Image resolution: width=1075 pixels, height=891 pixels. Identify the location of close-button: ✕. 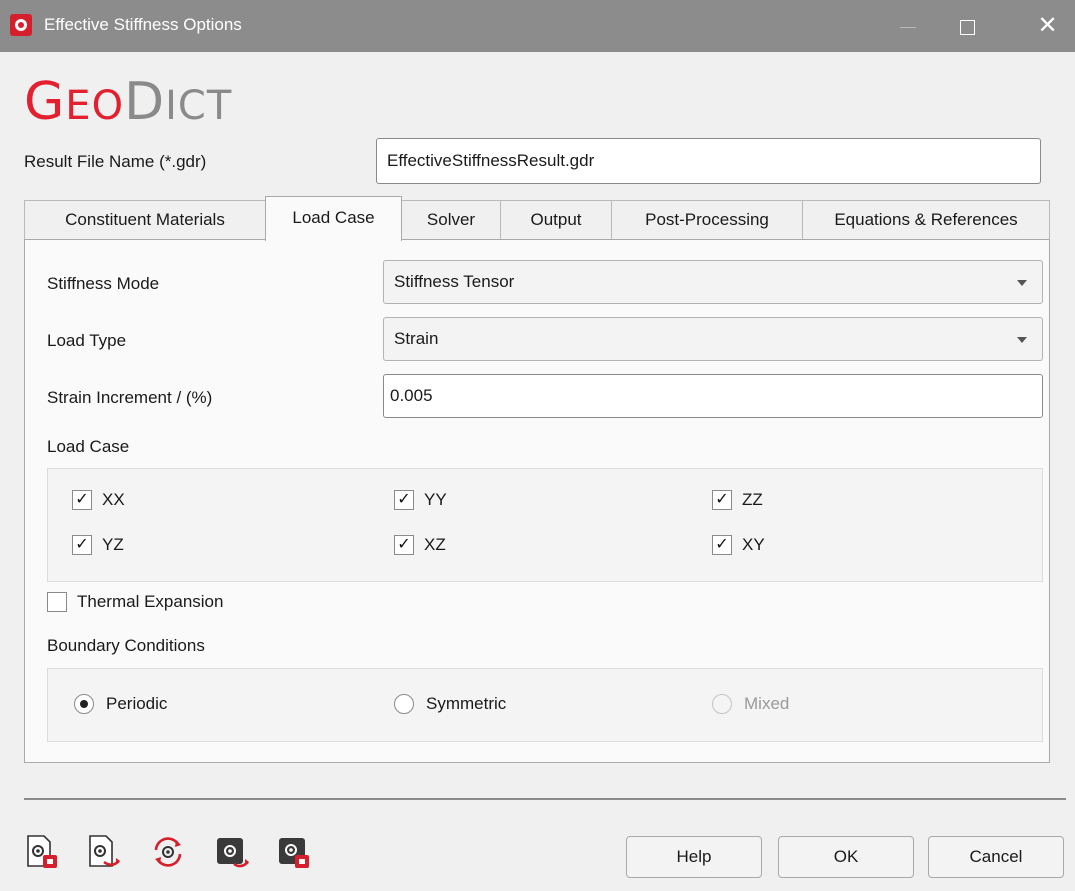
(1047, 26).